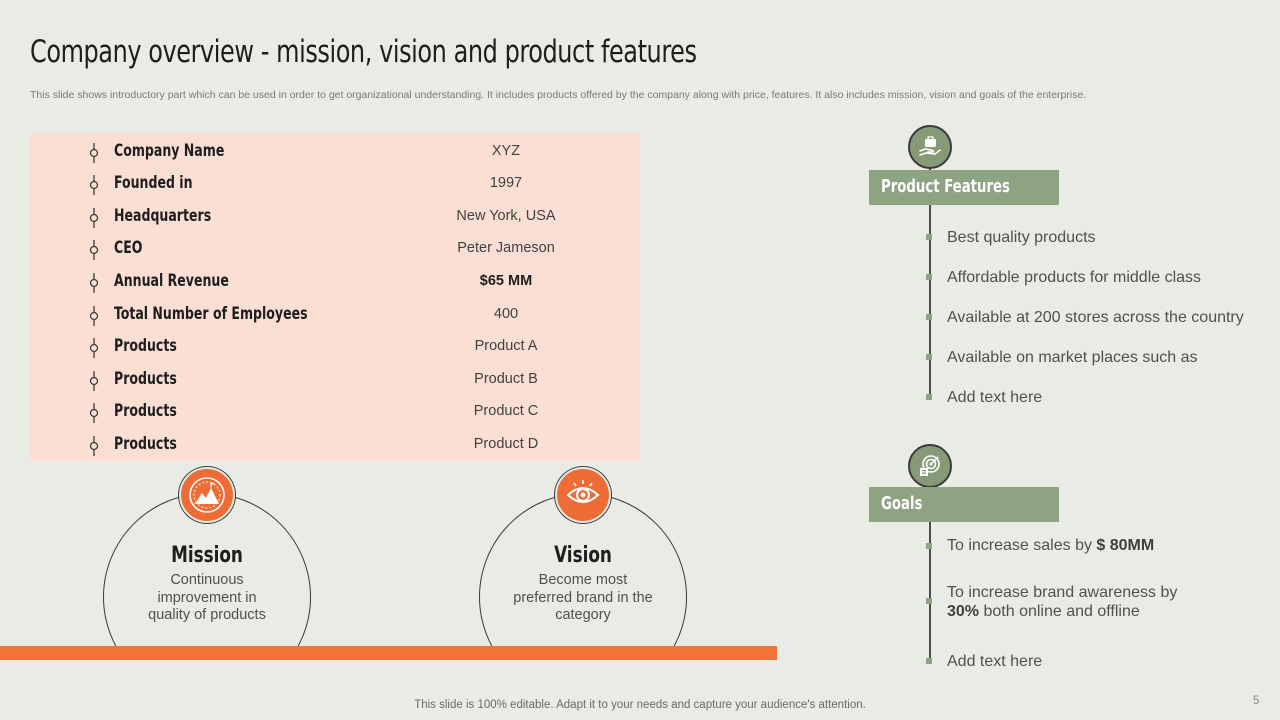 This screenshot has height=720, width=1280. What do you see at coordinates (335, 379) in the screenshot?
I see `info-row: Products Product B` at bounding box center [335, 379].